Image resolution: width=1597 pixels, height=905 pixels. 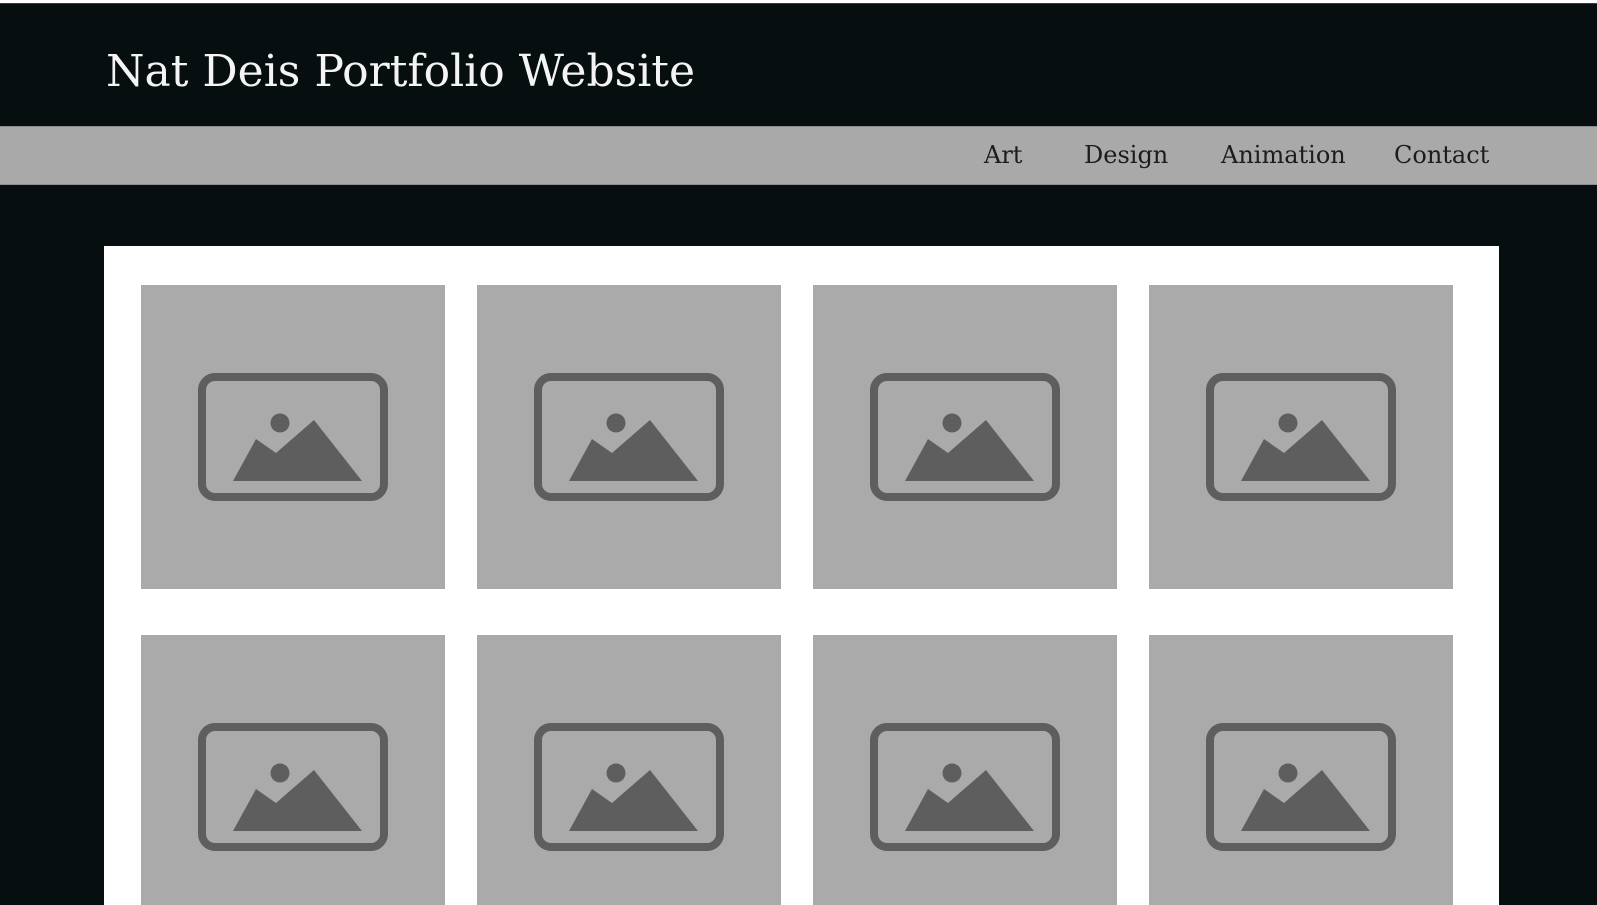 What do you see at coordinates (400, 71) in the screenshot?
I see `site-title: Nat Deis Portfolio Website` at bounding box center [400, 71].